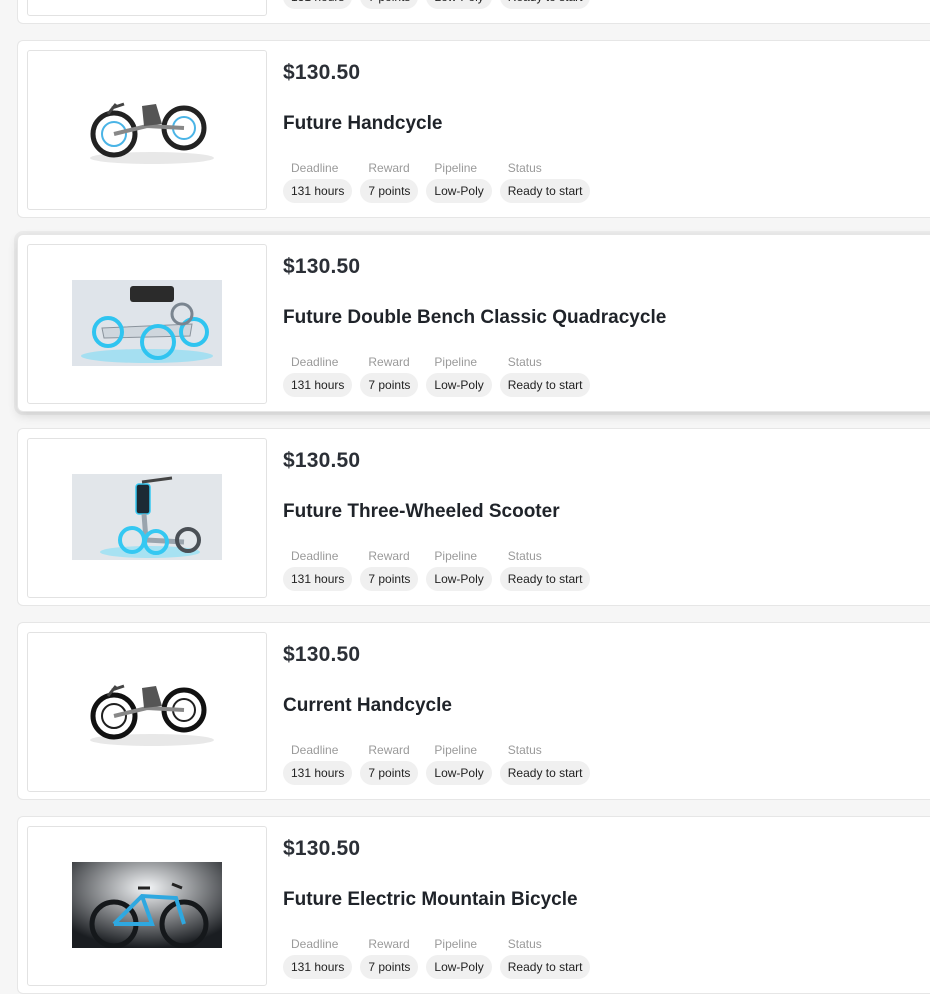 This screenshot has width=930, height=994. Describe the element at coordinates (367, 706) in the screenshot. I see `task-title: Current Handcycle` at that location.